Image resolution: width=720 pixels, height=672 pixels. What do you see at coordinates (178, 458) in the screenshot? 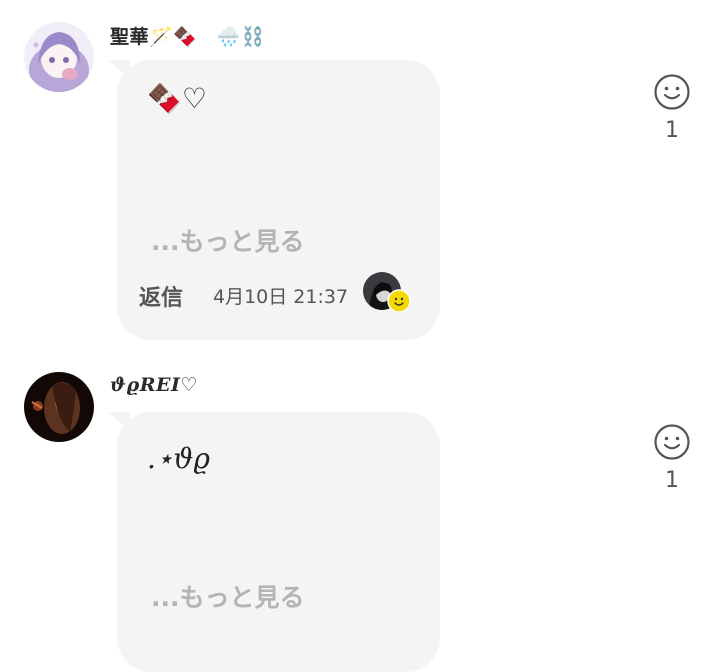
I see `comment-text: .⋆ϑϱ` at bounding box center [178, 458].